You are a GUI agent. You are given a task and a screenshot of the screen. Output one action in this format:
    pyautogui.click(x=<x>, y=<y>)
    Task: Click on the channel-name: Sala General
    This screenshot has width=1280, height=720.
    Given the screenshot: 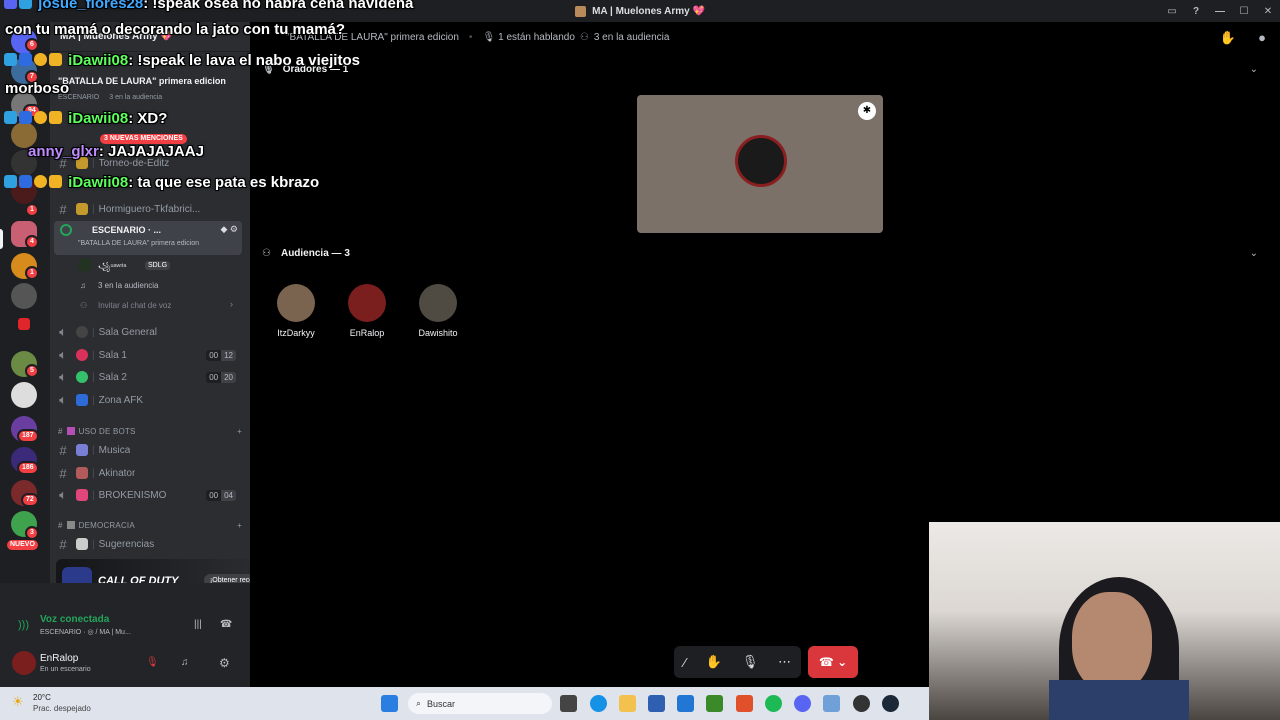 What is the action you would take?
    pyautogui.click(x=127, y=332)
    